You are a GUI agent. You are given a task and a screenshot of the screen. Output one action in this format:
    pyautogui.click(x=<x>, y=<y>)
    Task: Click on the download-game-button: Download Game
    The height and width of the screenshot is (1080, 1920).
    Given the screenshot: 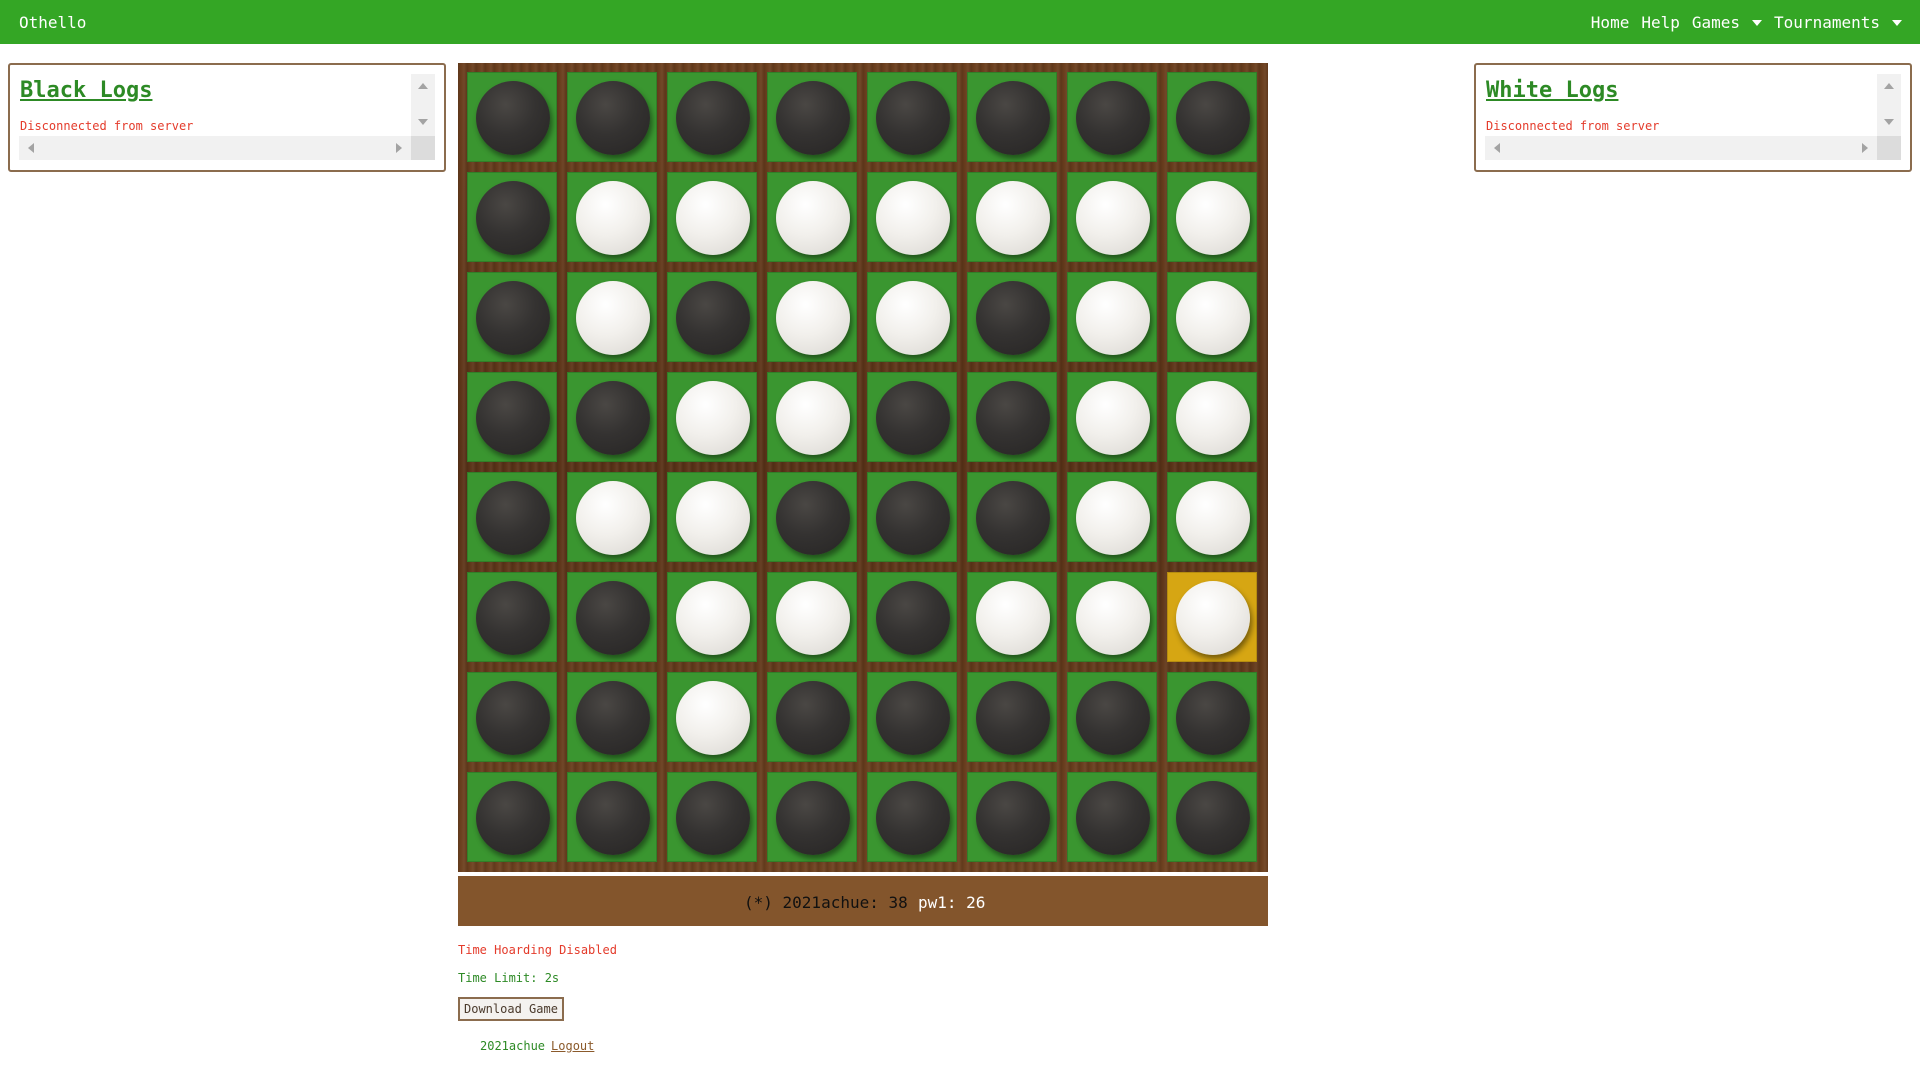 What is the action you would take?
    pyautogui.click(x=511, y=1009)
    